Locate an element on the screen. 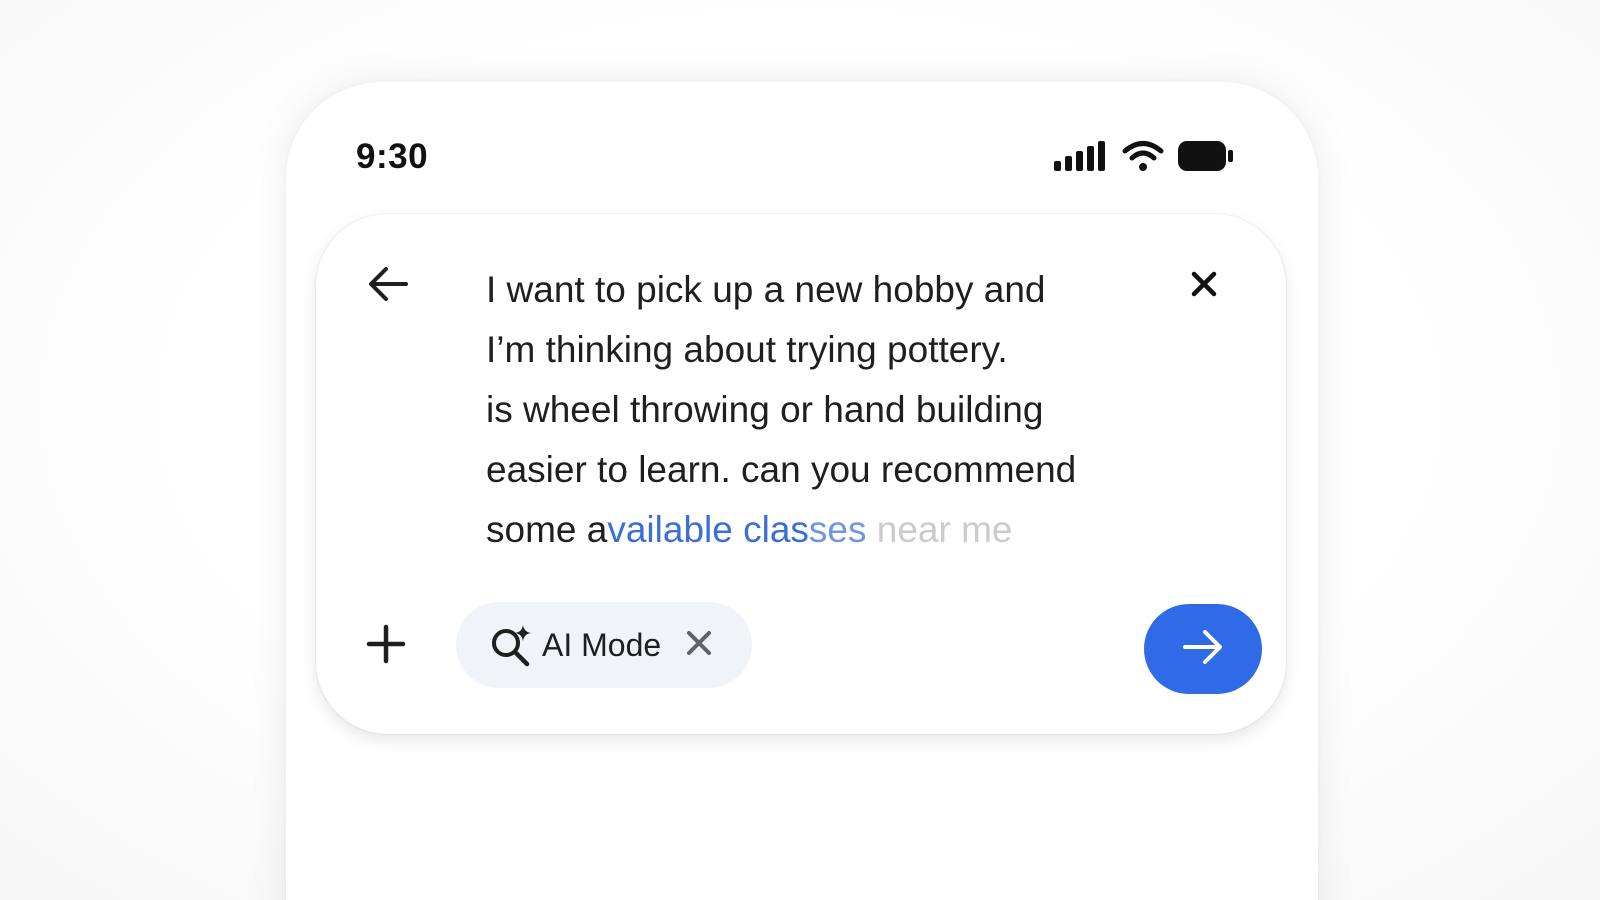 This screenshot has height=900, width=1600. typing-text-blue: vailable clas is located at coordinates (708, 529).